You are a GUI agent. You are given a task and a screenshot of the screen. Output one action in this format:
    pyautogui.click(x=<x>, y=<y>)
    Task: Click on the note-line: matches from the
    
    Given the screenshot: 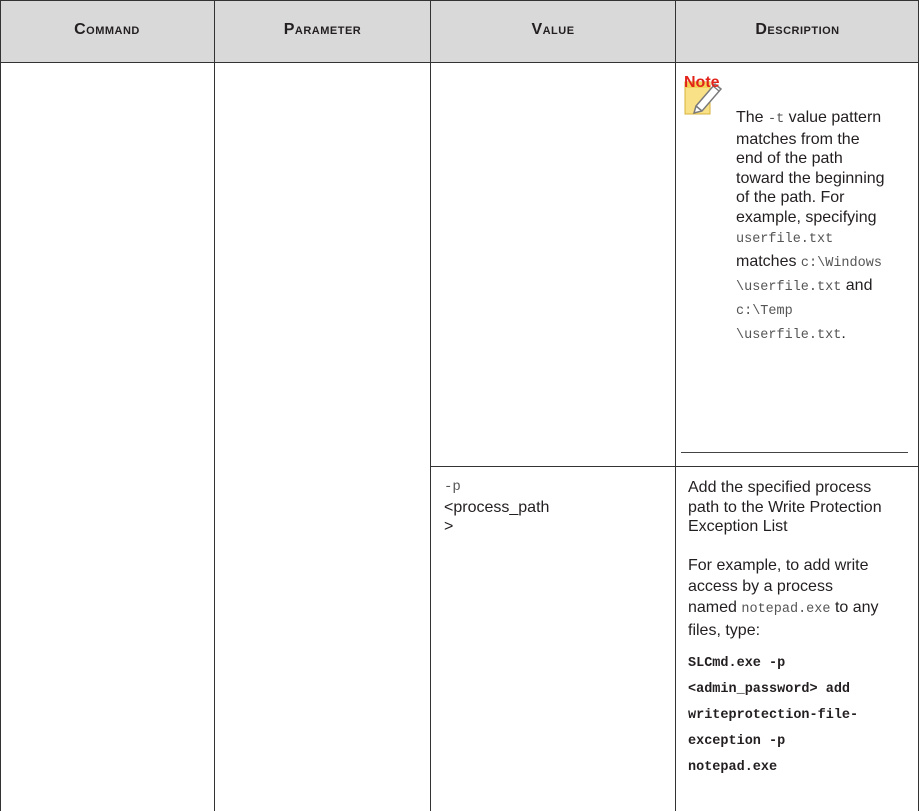 What is the action you would take?
    pyautogui.click(x=798, y=139)
    